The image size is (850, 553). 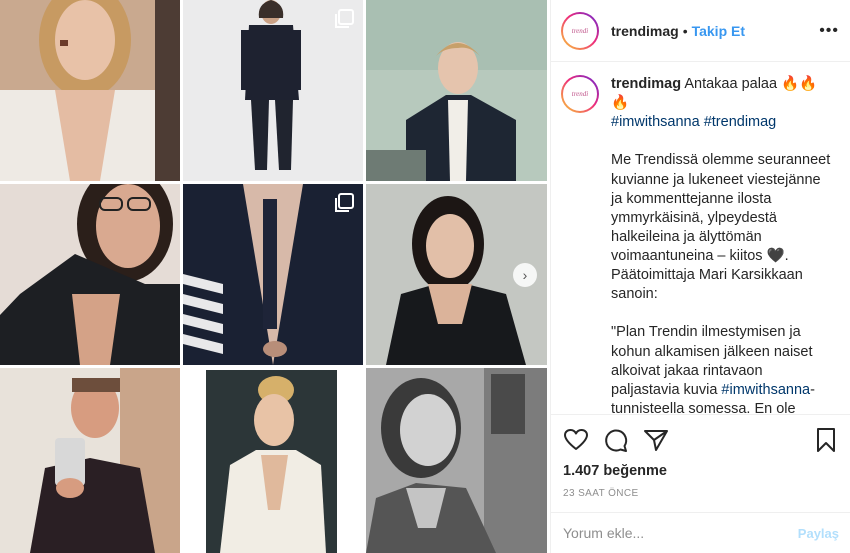 What do you see at coordinates (525, 274) in the screenshot?
I see `chevron-right-icon: ›` at bounding box center [525, 274].